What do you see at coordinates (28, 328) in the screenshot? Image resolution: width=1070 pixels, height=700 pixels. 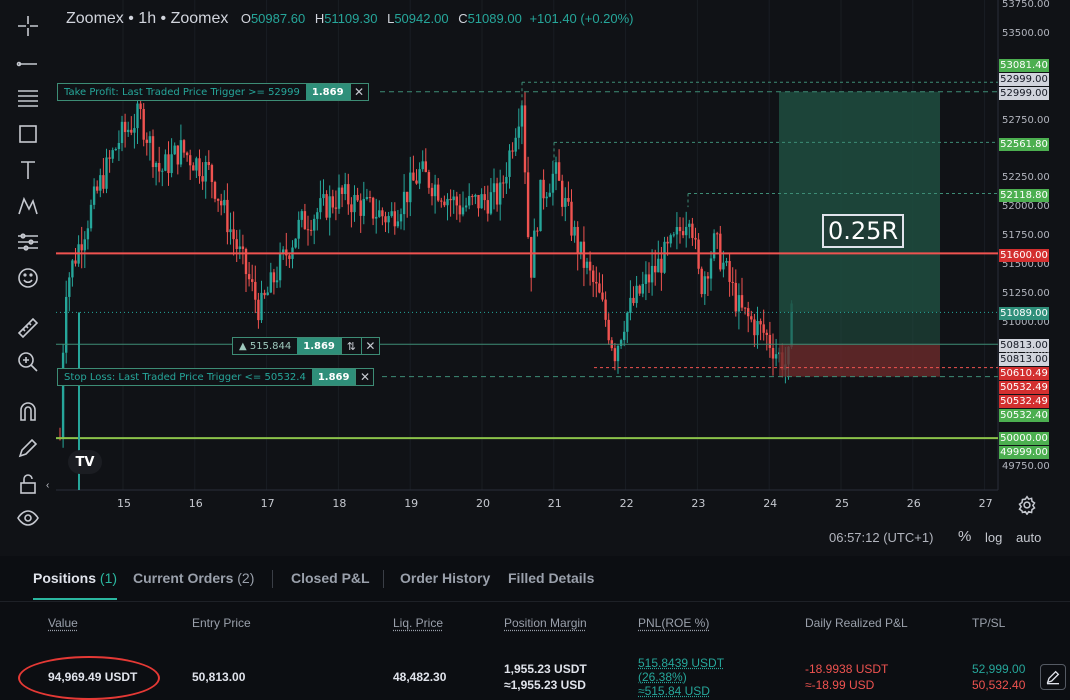 I see `ruler-icon` at bounding box center [28, 328].